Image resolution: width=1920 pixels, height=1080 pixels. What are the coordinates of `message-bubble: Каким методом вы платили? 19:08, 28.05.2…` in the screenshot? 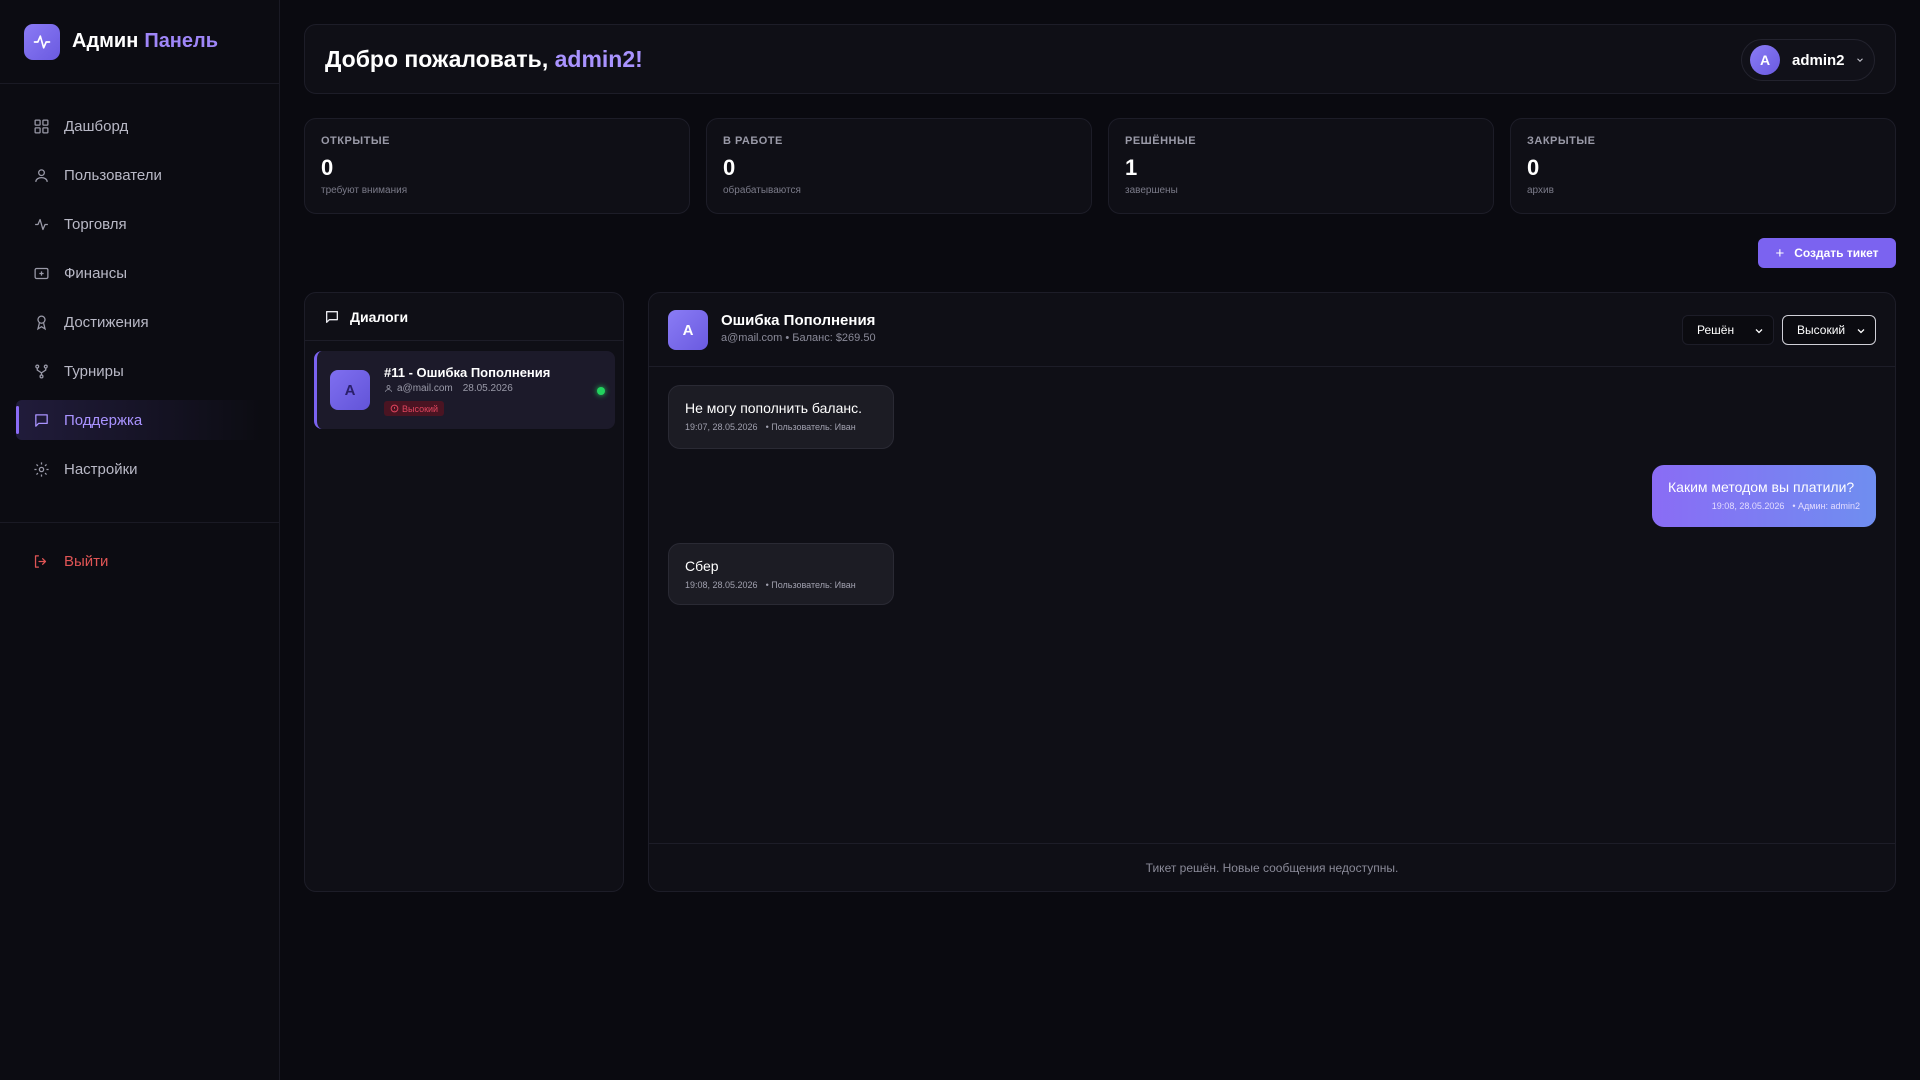 It's located at (1764, 496).